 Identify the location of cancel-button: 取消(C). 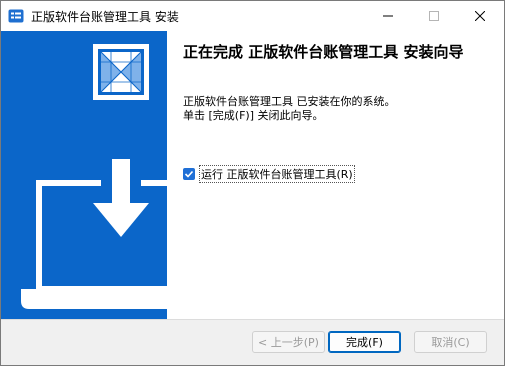
(450, 342).